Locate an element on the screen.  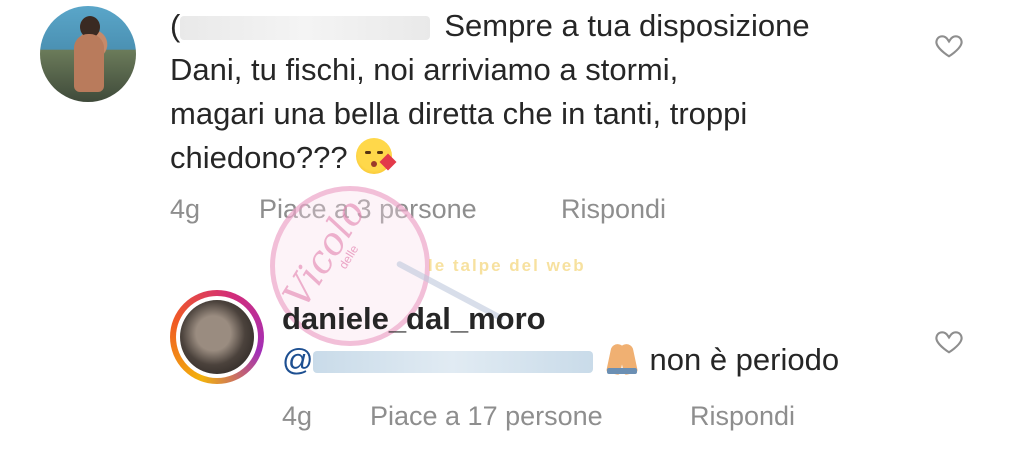
watermark-logo-small: delle is located at coordinates (349, 257).